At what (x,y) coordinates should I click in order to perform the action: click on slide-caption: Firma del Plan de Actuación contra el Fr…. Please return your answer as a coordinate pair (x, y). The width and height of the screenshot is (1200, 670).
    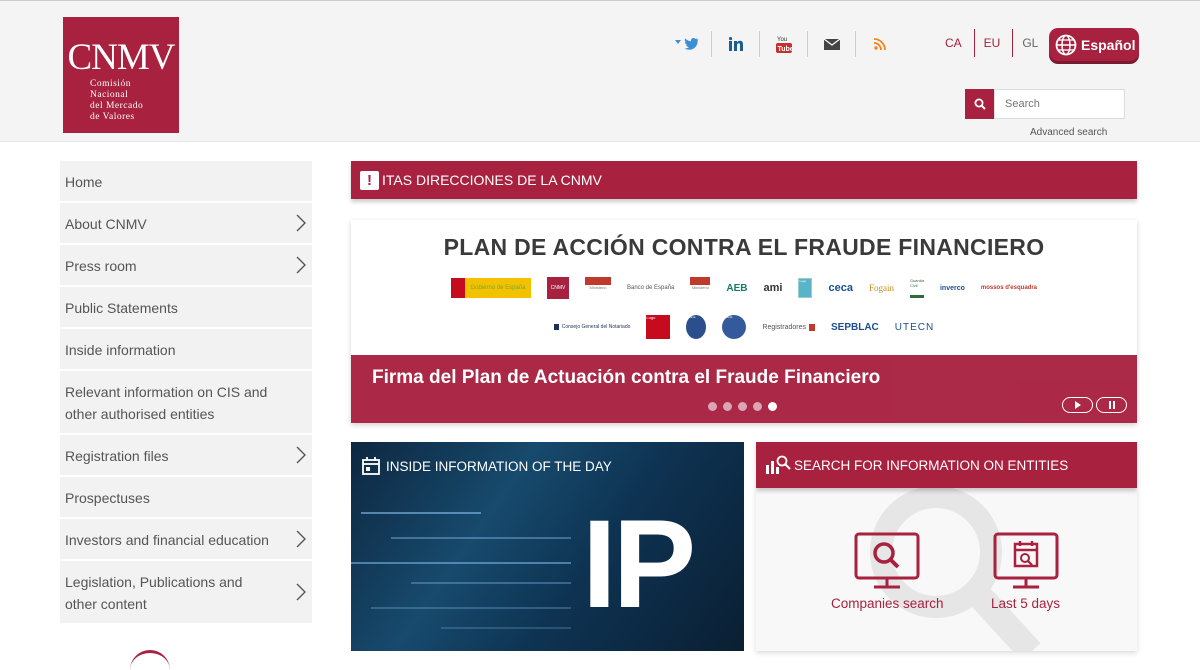
    Looking at the image, I should click on (626, 378).